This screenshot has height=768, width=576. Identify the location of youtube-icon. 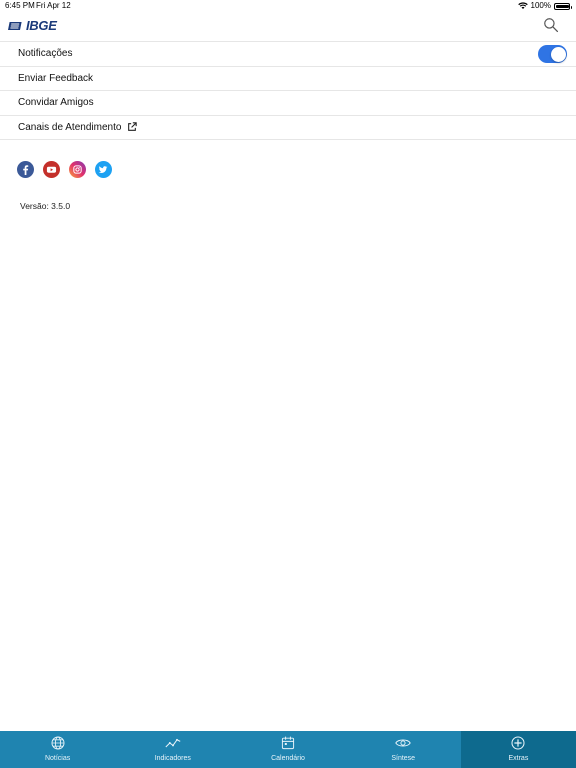
(51, 169).